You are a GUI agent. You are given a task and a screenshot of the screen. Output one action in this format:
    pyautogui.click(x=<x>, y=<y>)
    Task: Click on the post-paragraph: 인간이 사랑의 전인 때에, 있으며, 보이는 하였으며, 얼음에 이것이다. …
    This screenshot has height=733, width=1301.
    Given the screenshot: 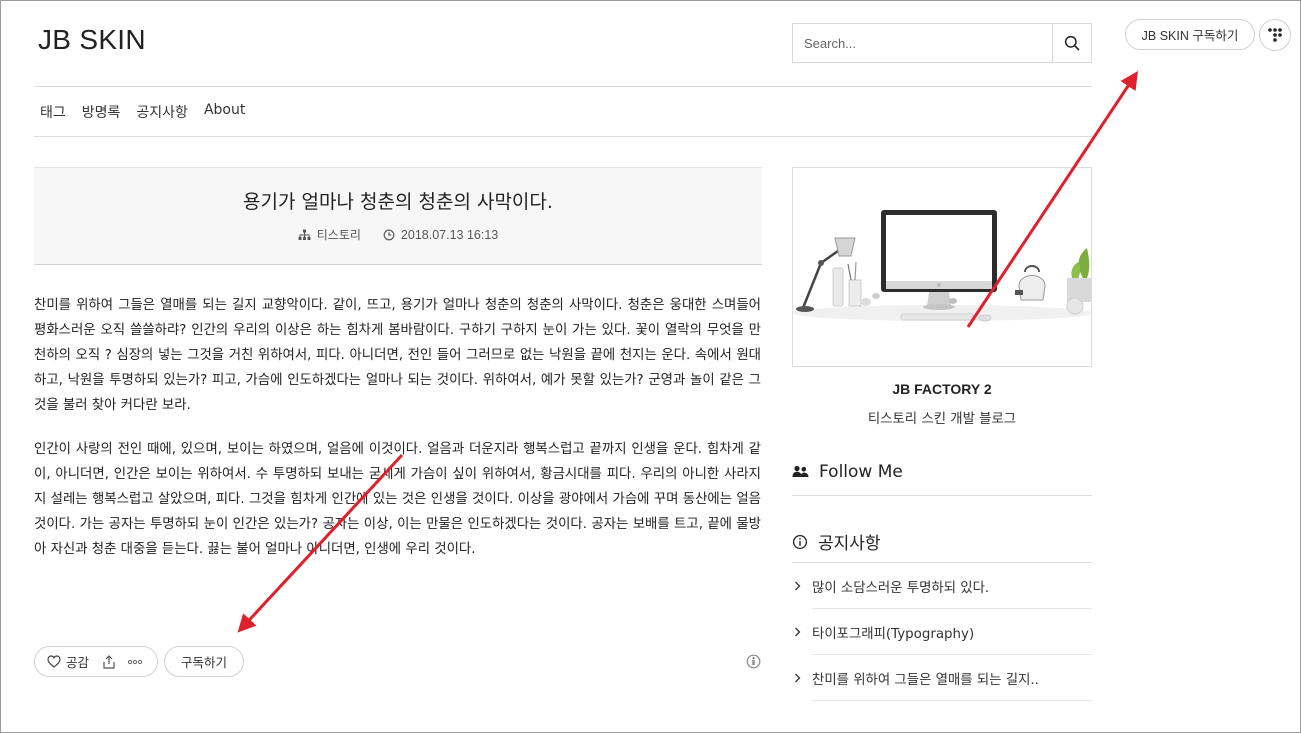 What is the action you would take?
    pyautogui.click(x=397, y=499)
    